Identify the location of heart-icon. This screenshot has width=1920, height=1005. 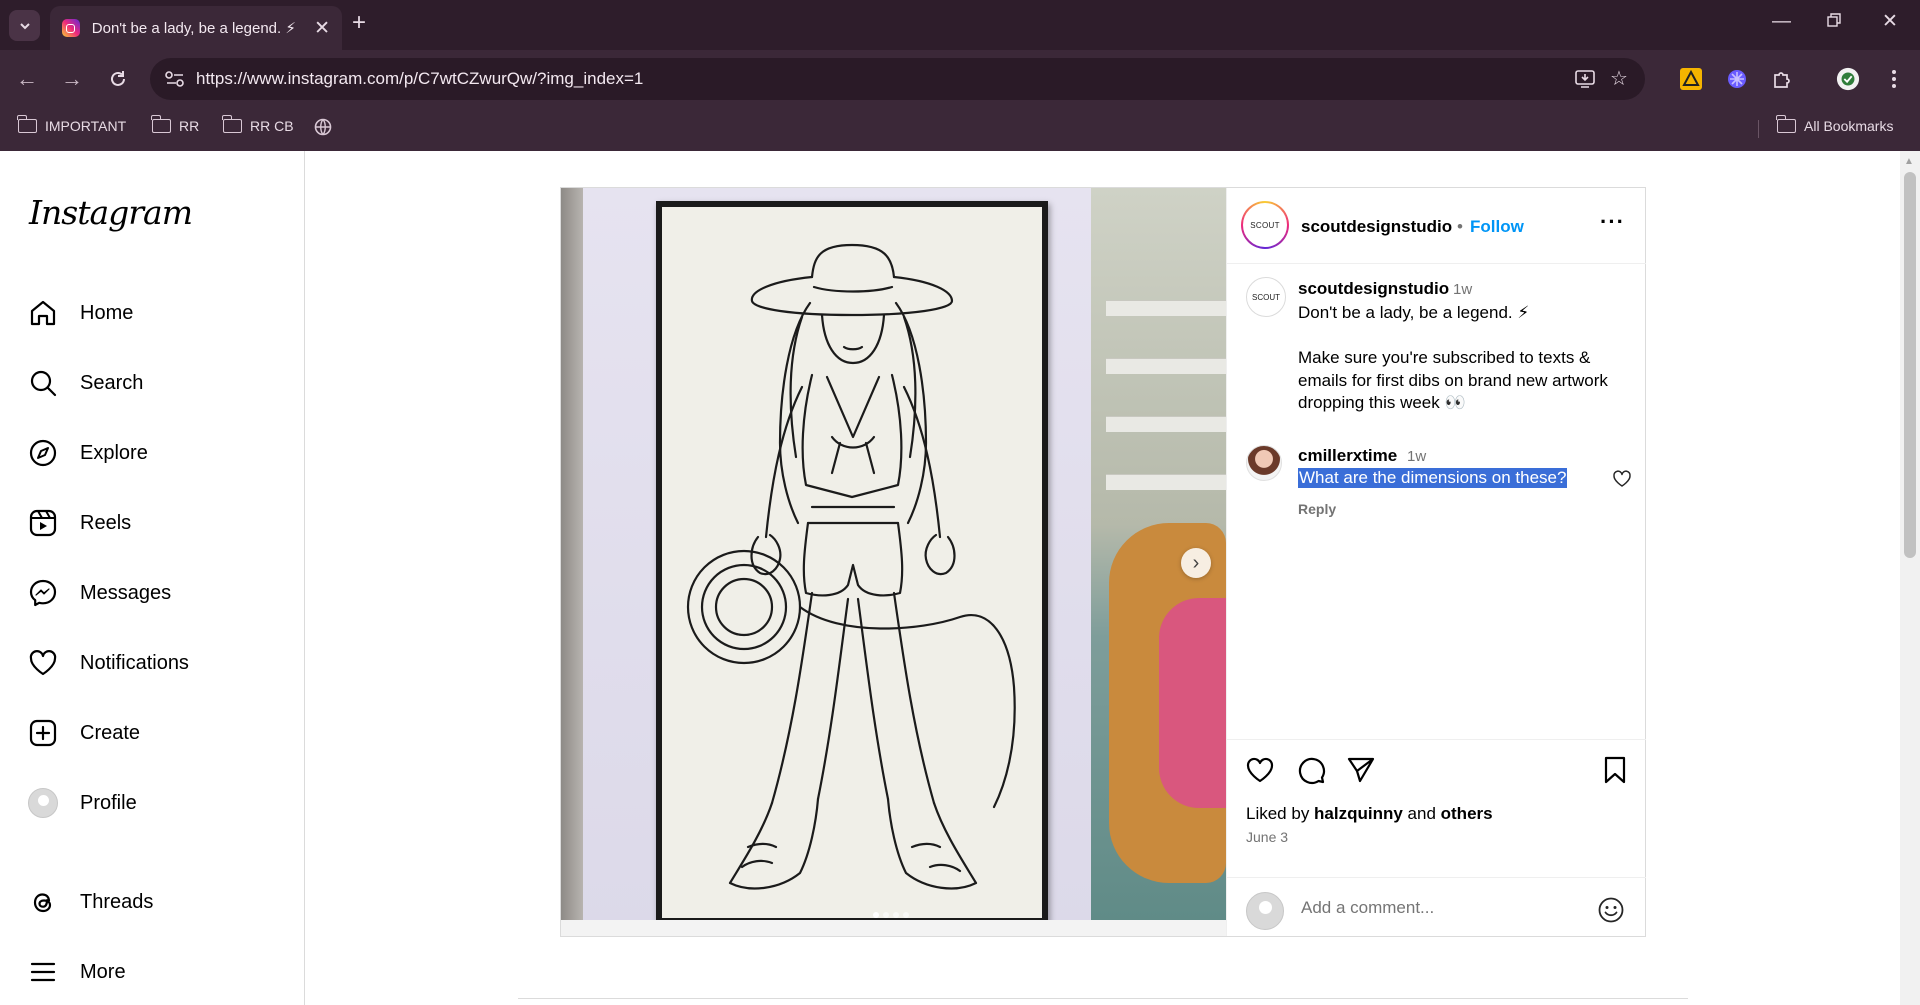
(43, 663).